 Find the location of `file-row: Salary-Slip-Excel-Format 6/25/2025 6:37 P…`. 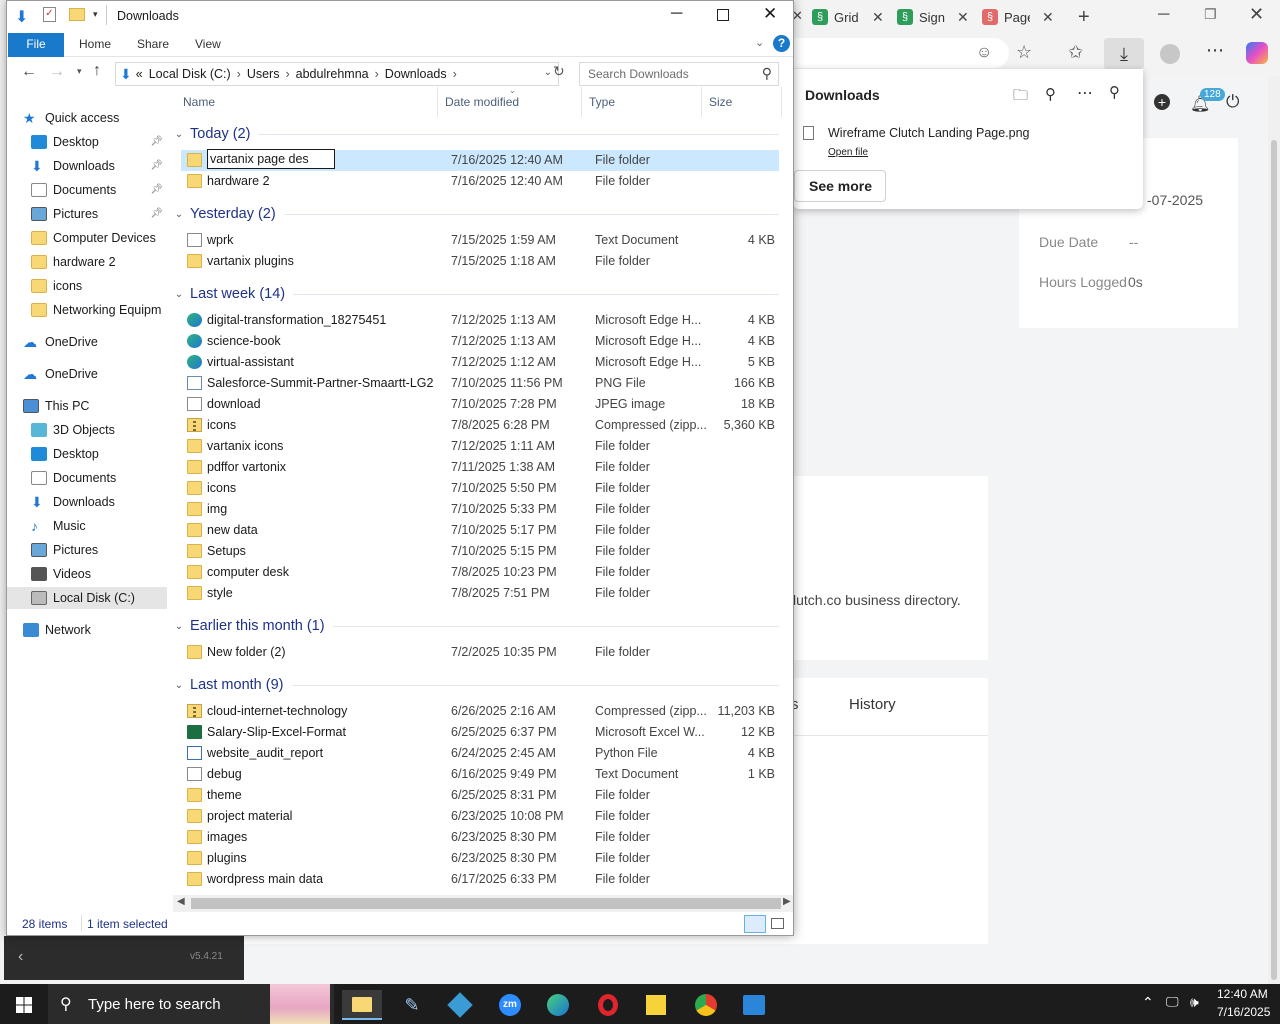

file-row: Salary-Slip-Excel-Format 6/25/2025 6:37 P… is located at coordinates (480, 732).